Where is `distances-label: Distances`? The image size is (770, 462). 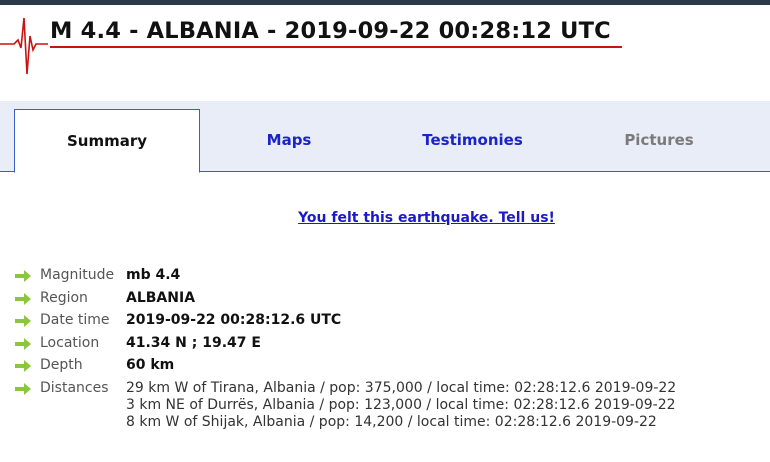
distances-label: Distances is located at coordinates (74, 387).